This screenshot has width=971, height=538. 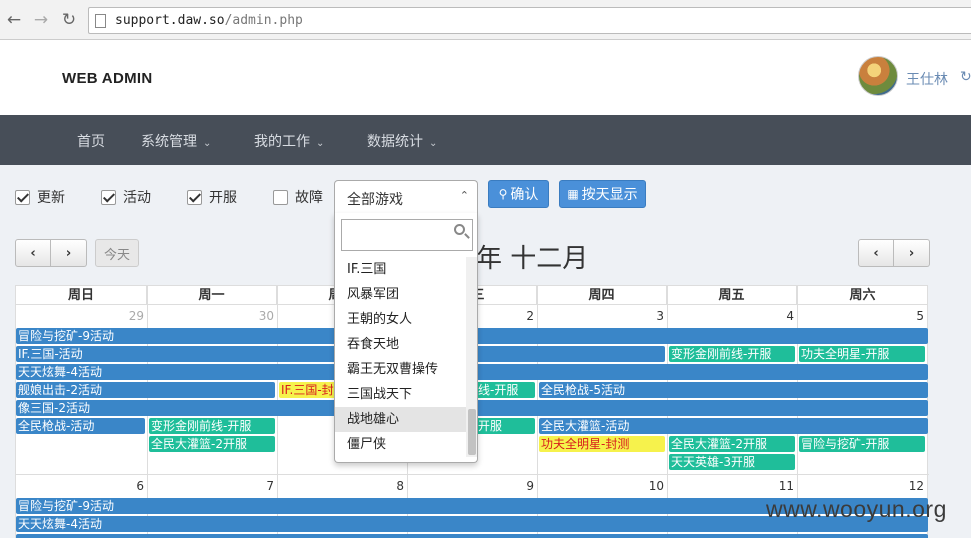 What do you see at coordinates (117, 253) in the screenshot?
I see `today-button: 今天` at bounding box center [117, 253].